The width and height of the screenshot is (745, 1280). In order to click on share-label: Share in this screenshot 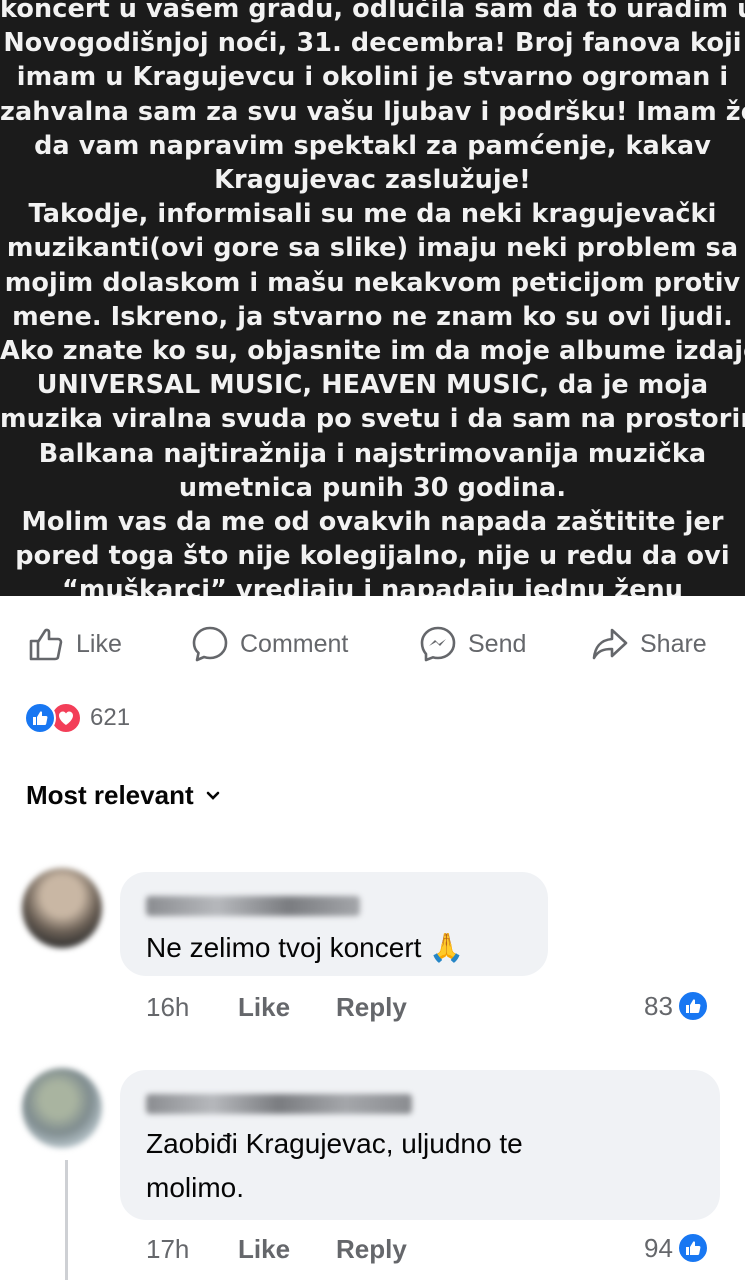, I will do `click(673, 643)`.